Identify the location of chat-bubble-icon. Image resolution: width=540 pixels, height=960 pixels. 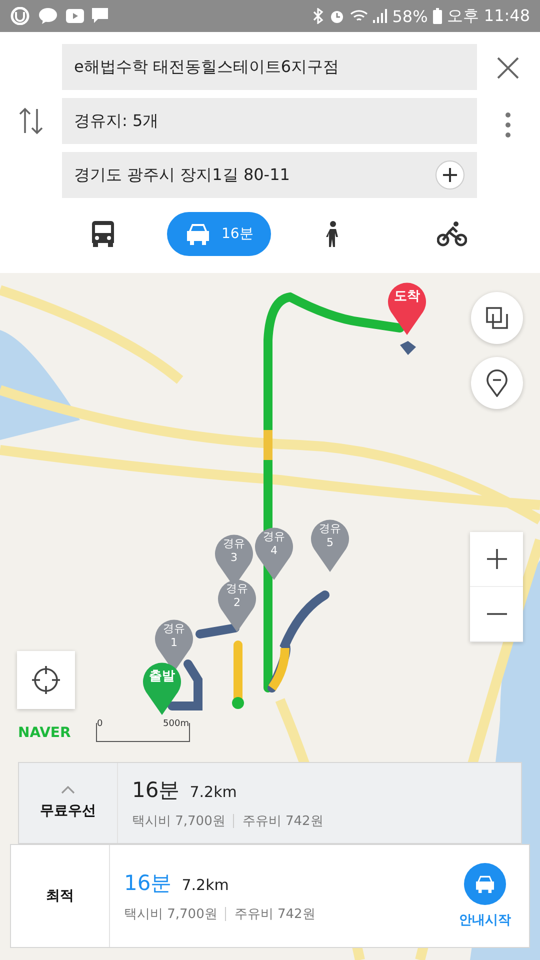
(48, 16).